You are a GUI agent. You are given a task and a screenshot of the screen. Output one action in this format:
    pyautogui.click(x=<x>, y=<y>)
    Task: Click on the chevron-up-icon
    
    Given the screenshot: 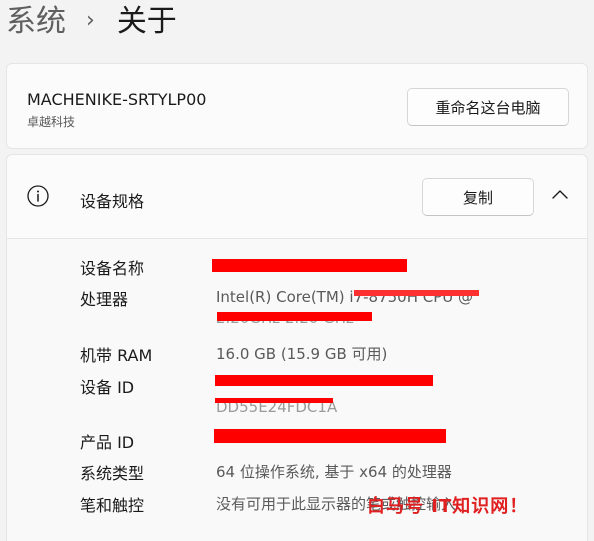 What is the action you would take?
    pyautogui.click(x=560, y=195)
    